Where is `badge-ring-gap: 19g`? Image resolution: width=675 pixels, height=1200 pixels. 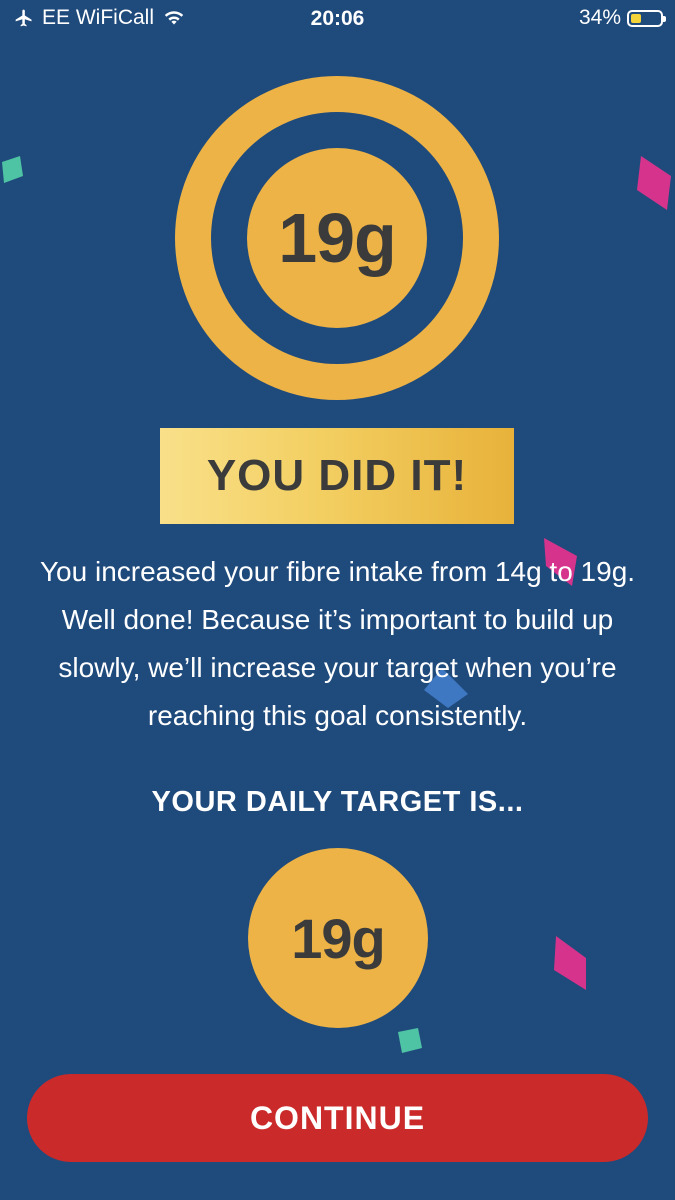 badge-ring-gap: 19g is located at coordinates (337, 238).